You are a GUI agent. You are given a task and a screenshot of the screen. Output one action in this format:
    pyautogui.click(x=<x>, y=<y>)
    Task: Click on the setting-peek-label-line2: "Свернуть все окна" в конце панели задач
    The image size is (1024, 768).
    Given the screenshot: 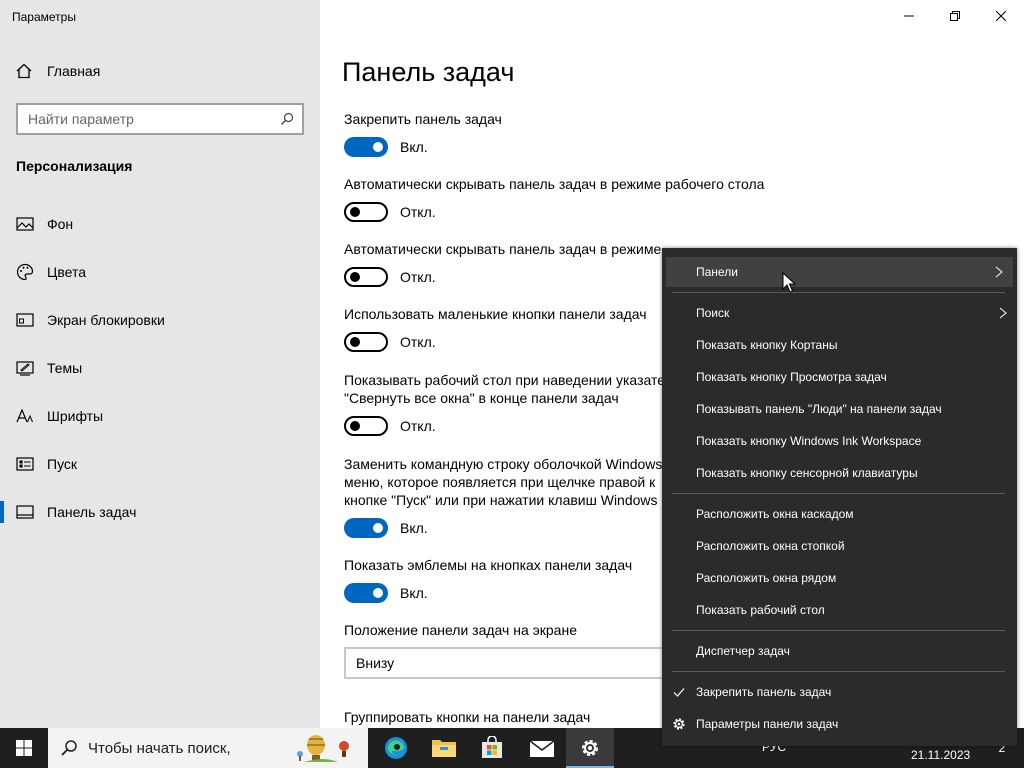 What is the action you would take?
    pyautogui.click(x=481, y=398)
    